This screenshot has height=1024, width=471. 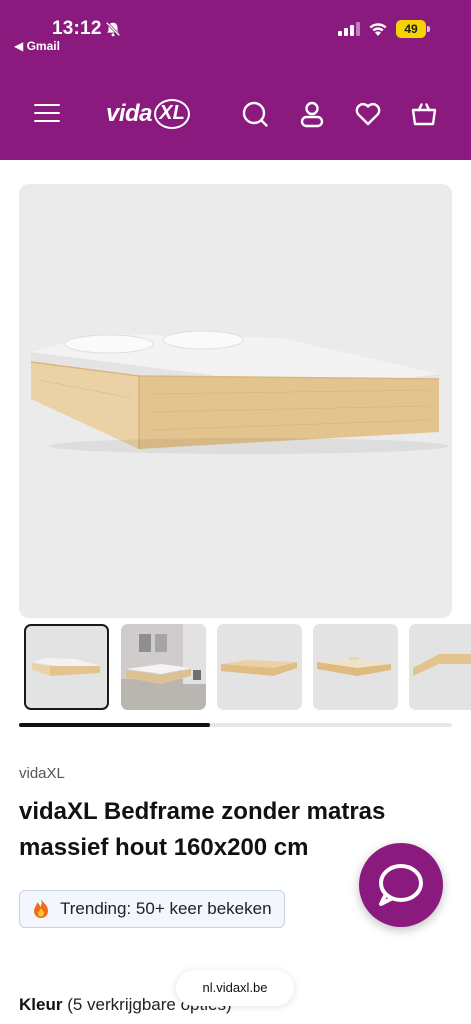 I want to click on vidaxl-logo: vida XL, so click(x=148, y=114).